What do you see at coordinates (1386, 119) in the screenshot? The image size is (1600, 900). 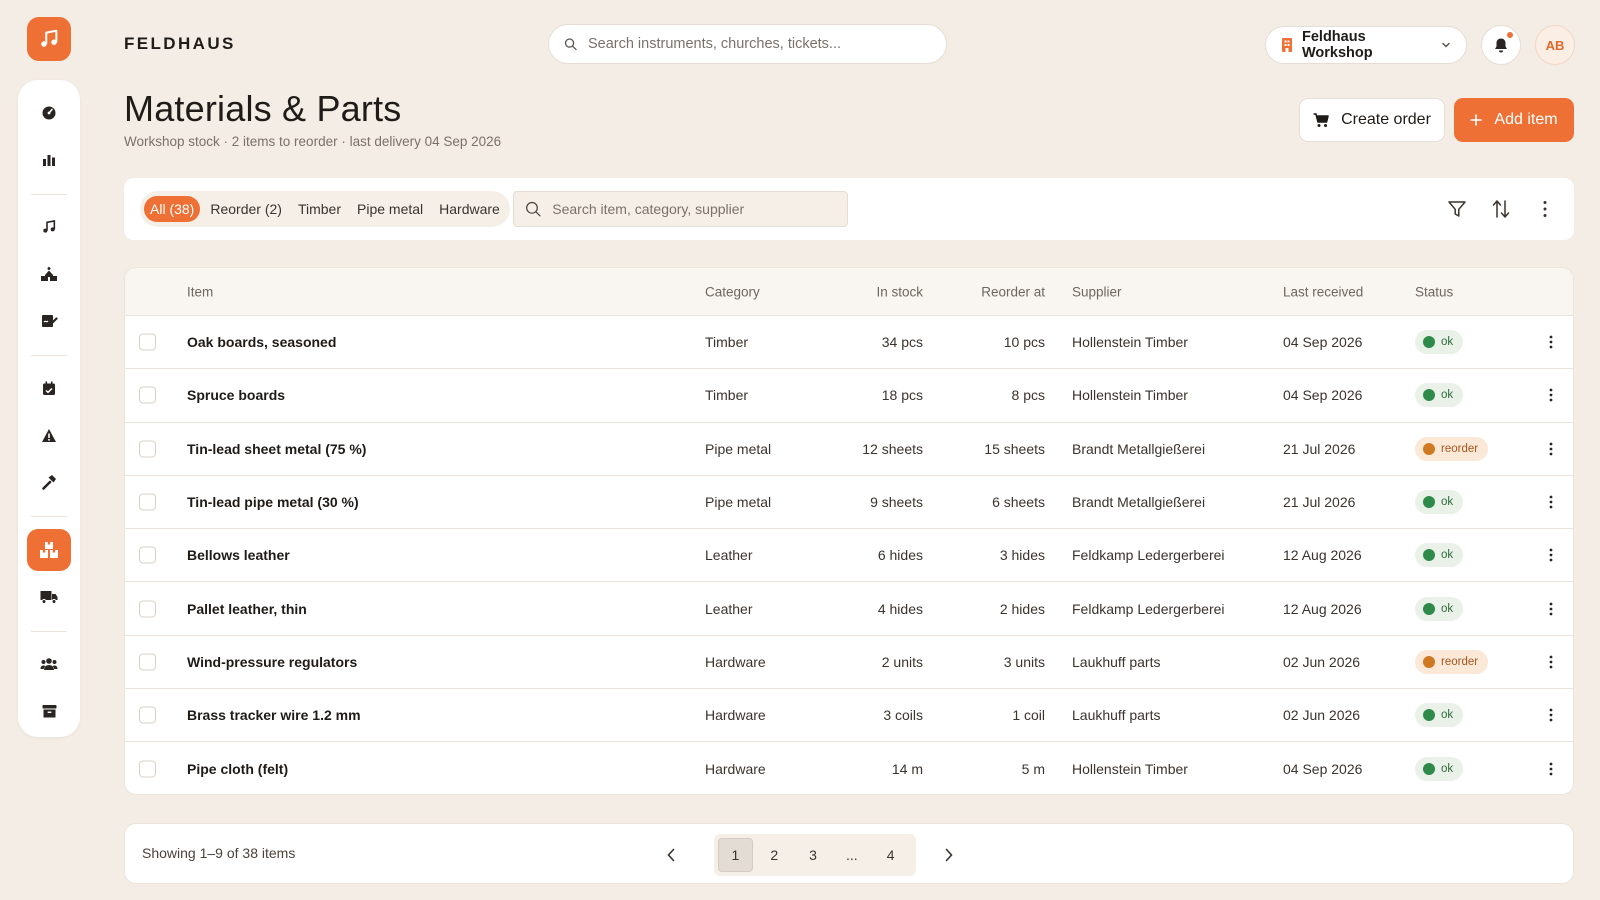 I see `create-order-label: Create order` at bounding box center [1386, 119].